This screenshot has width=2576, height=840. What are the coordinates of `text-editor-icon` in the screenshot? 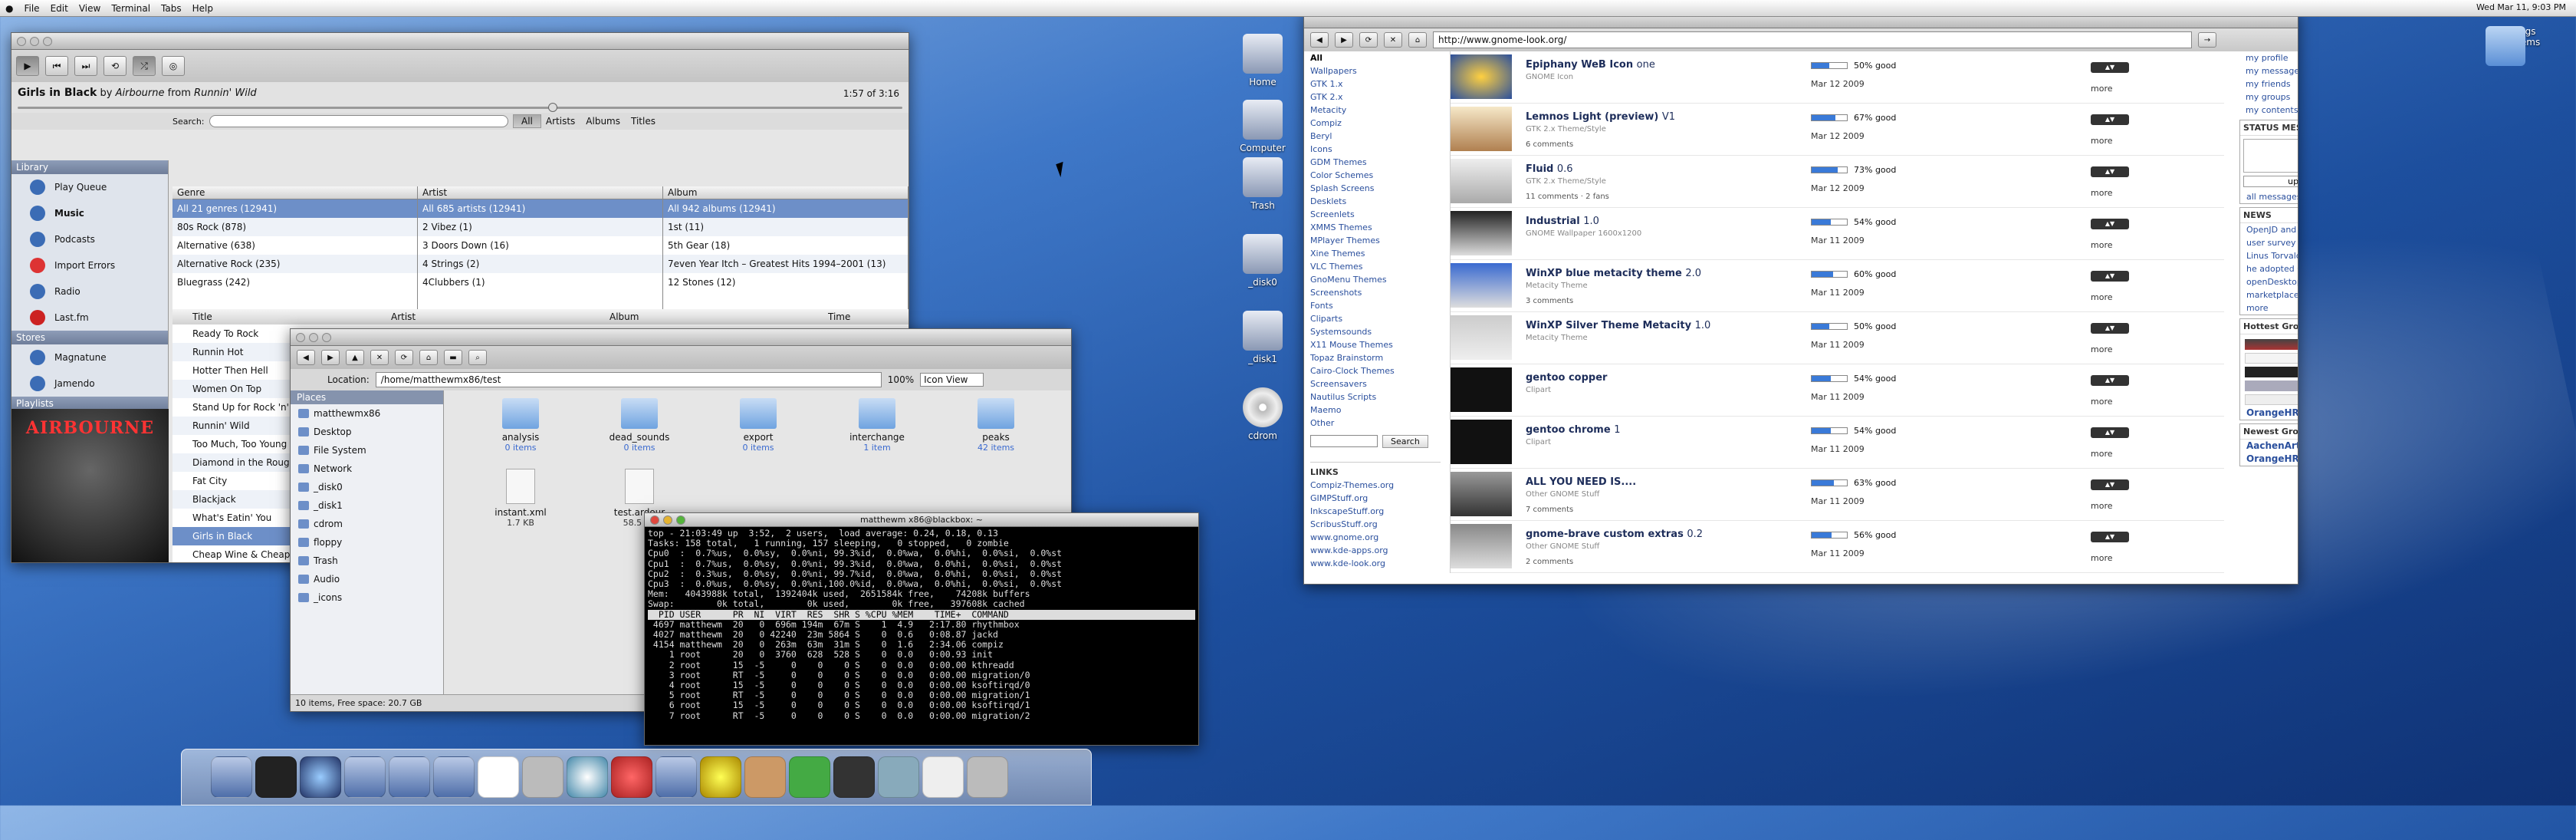 It's located at (499, 777).